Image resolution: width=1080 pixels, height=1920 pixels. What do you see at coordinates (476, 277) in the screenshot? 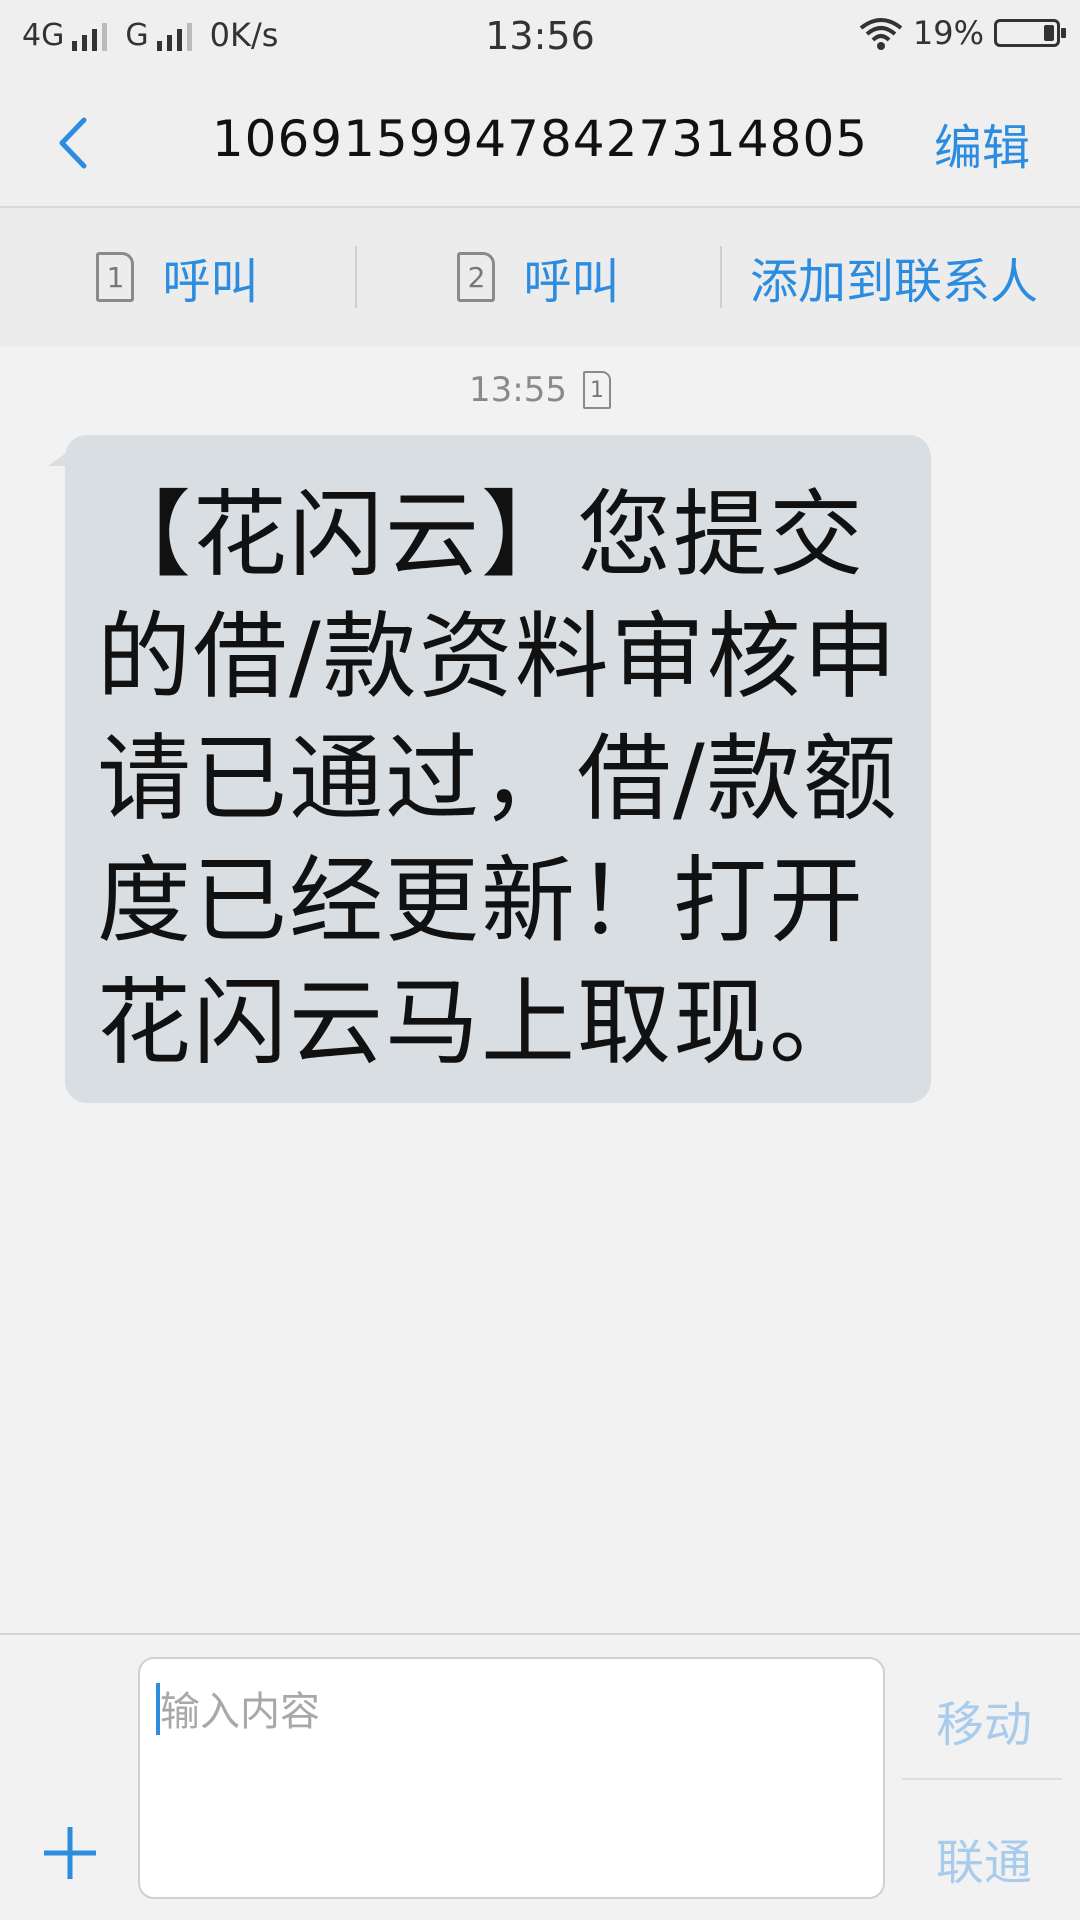
I see `sim-card-icon: 2` at bounding box center [476, 277].